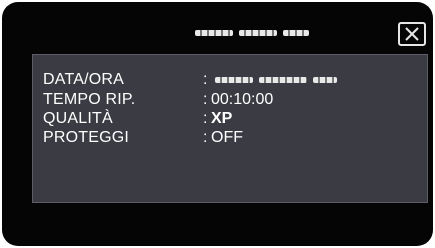  Describe the element at coordinates (143, 138) in the screenshot. I see `info-row-protect: PROTEGGI : OFF` at that location.